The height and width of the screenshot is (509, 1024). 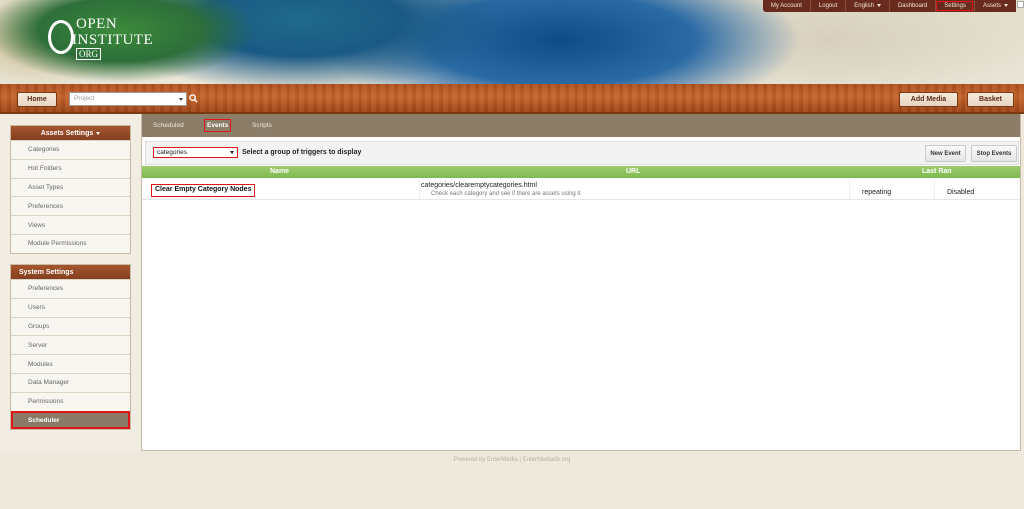 I want to click on sidebar-item-module-permissions: Module Permissions, so click(x=70, y=243).